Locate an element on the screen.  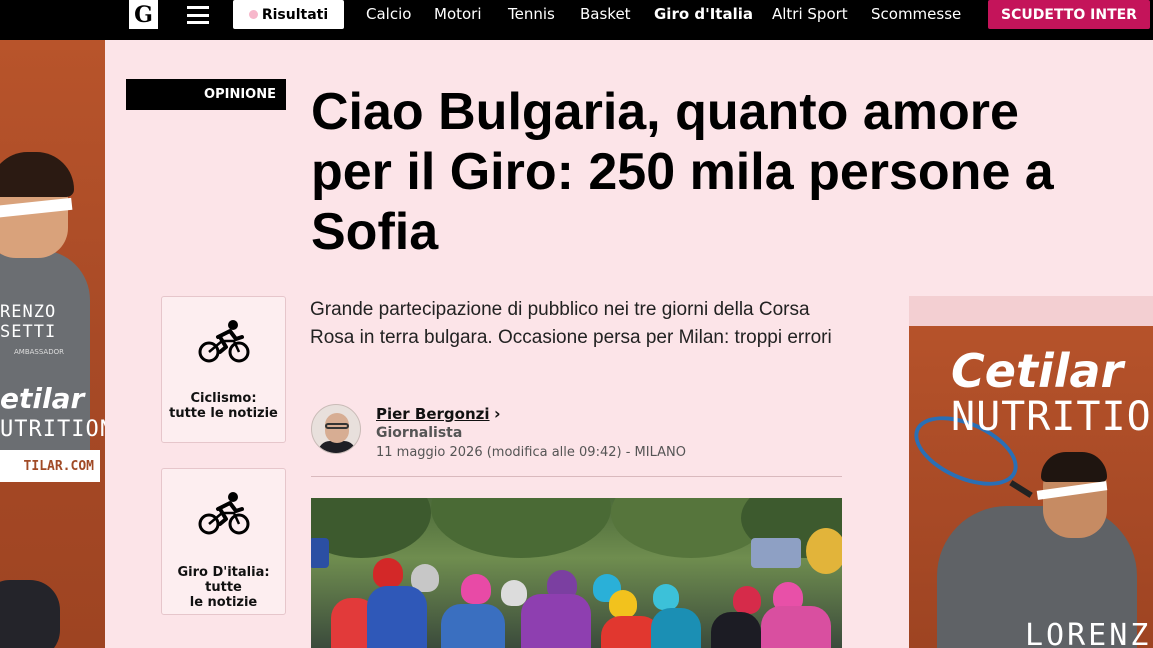
menu-icon is located at coordinates (198, 15).